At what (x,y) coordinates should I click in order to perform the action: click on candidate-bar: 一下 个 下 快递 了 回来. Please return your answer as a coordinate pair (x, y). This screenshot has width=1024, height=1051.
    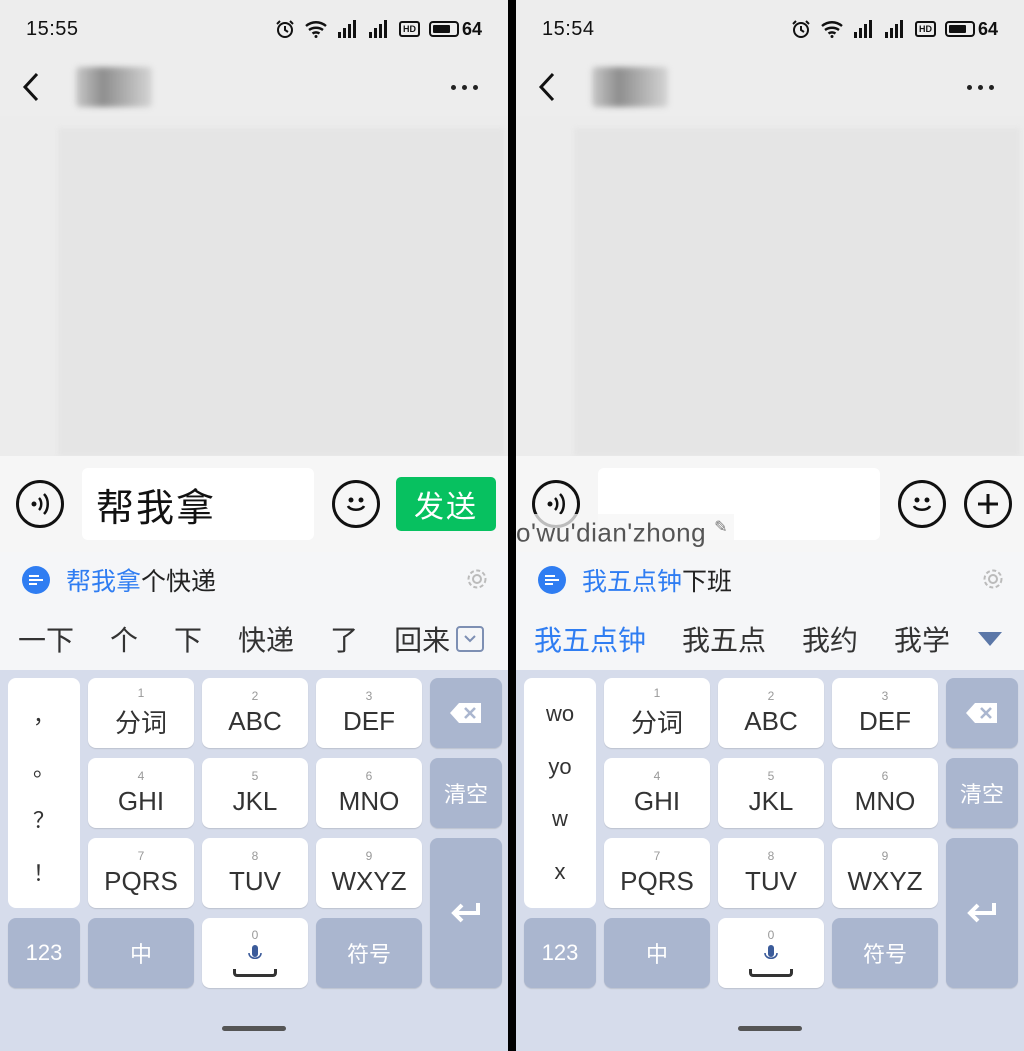
    Looking at the image, I should click on (254, 639).